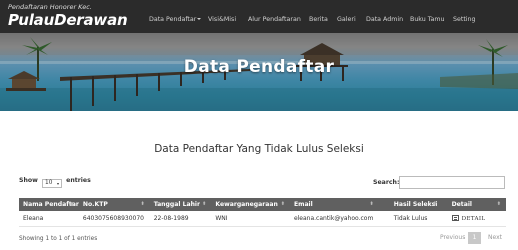 The height and width of the screenshot is (250, 518). What do you see at coordinates (346, 19) in the screenshot?
I see `nav-item-galeri: Galeri` at bounding box center [346, 19].